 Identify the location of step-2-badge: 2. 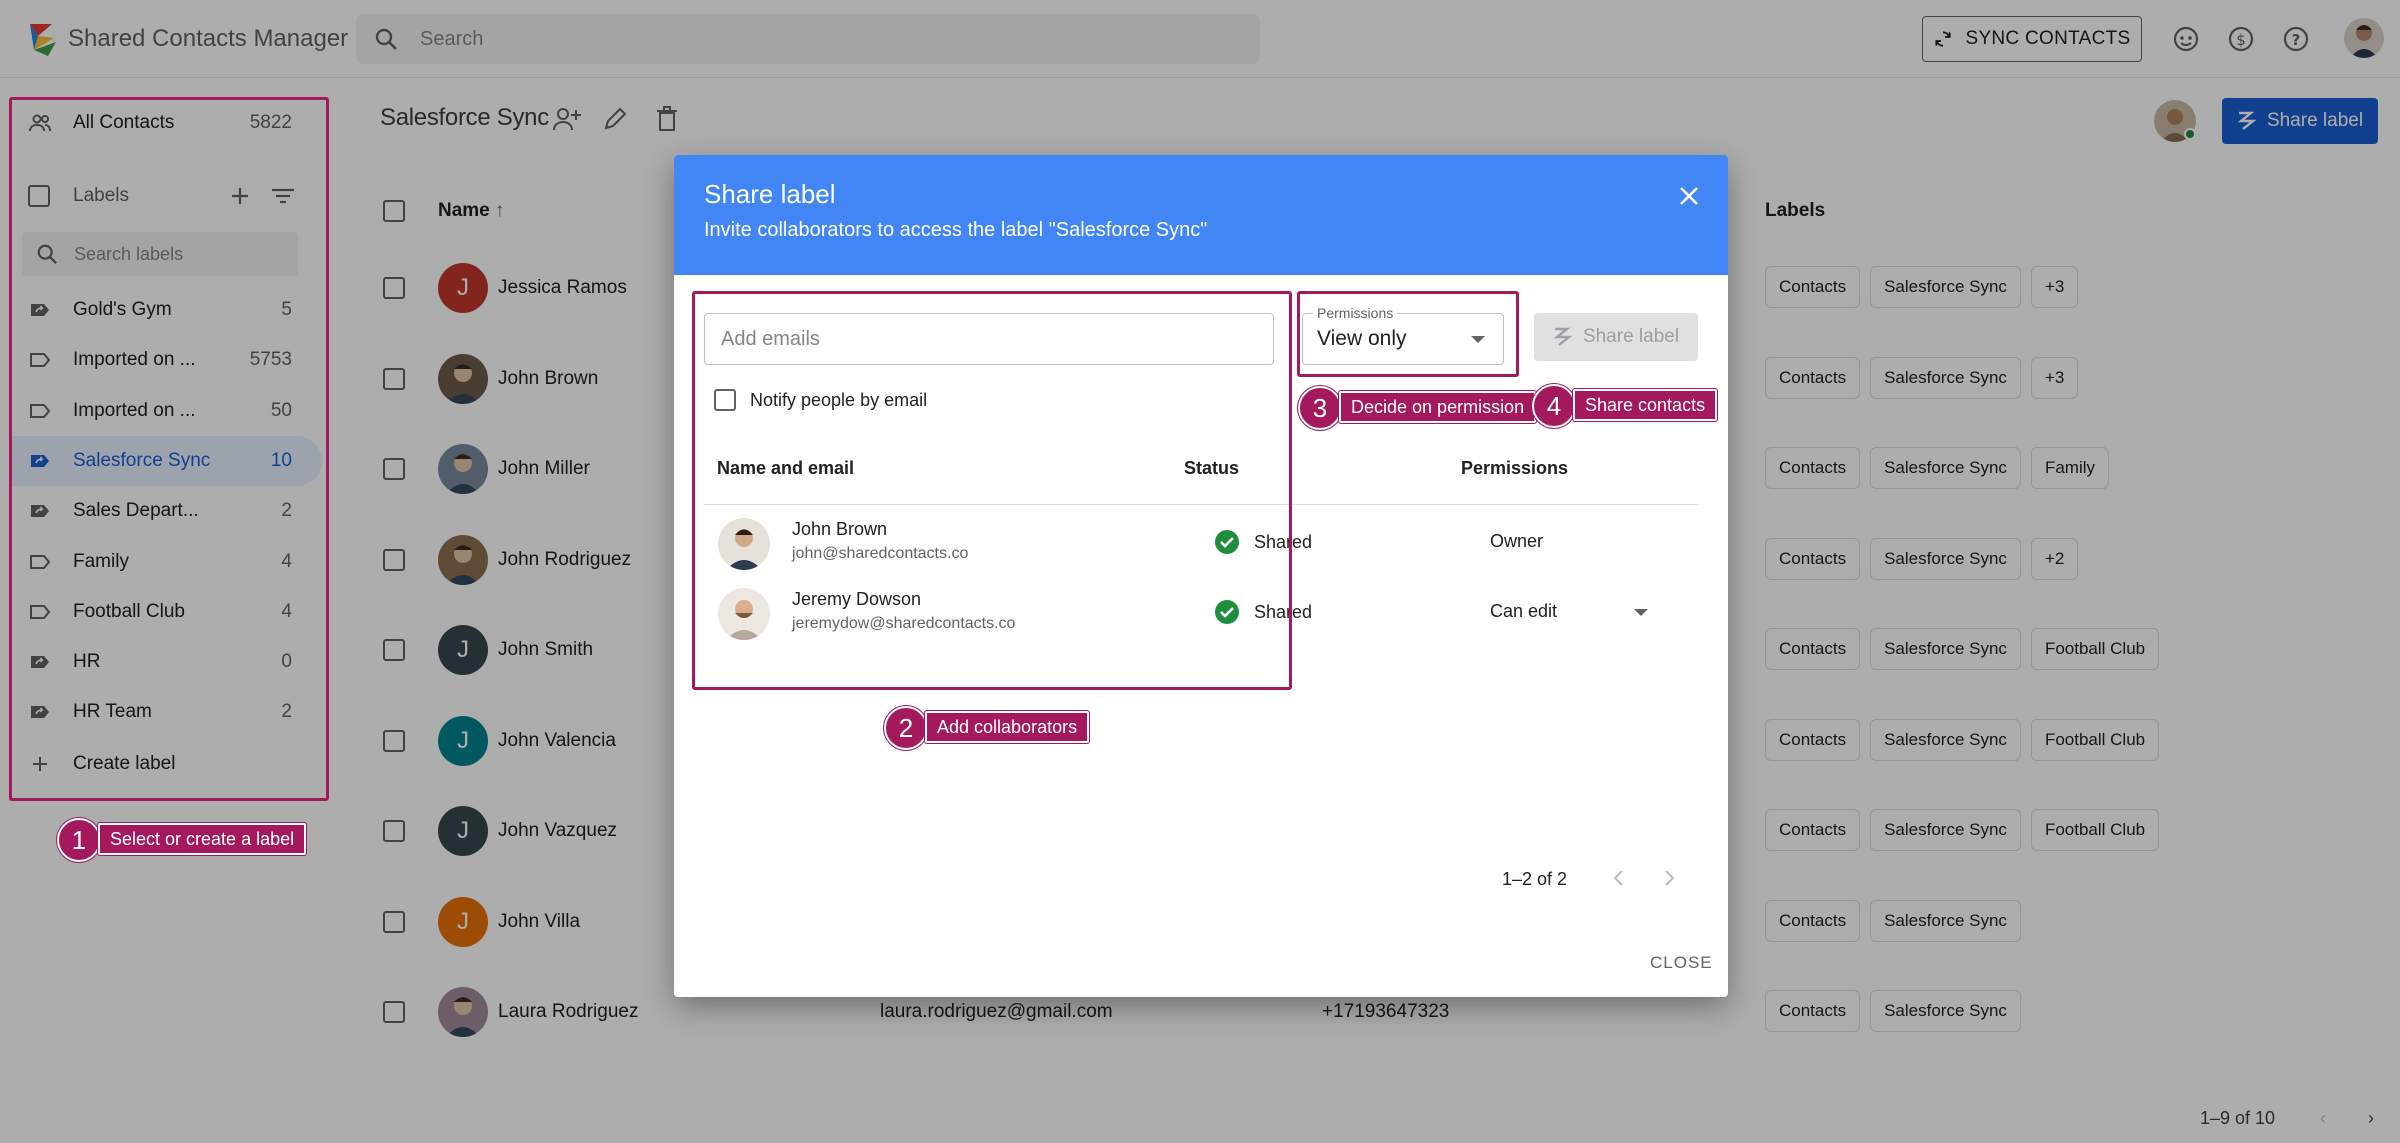
(906, 728).